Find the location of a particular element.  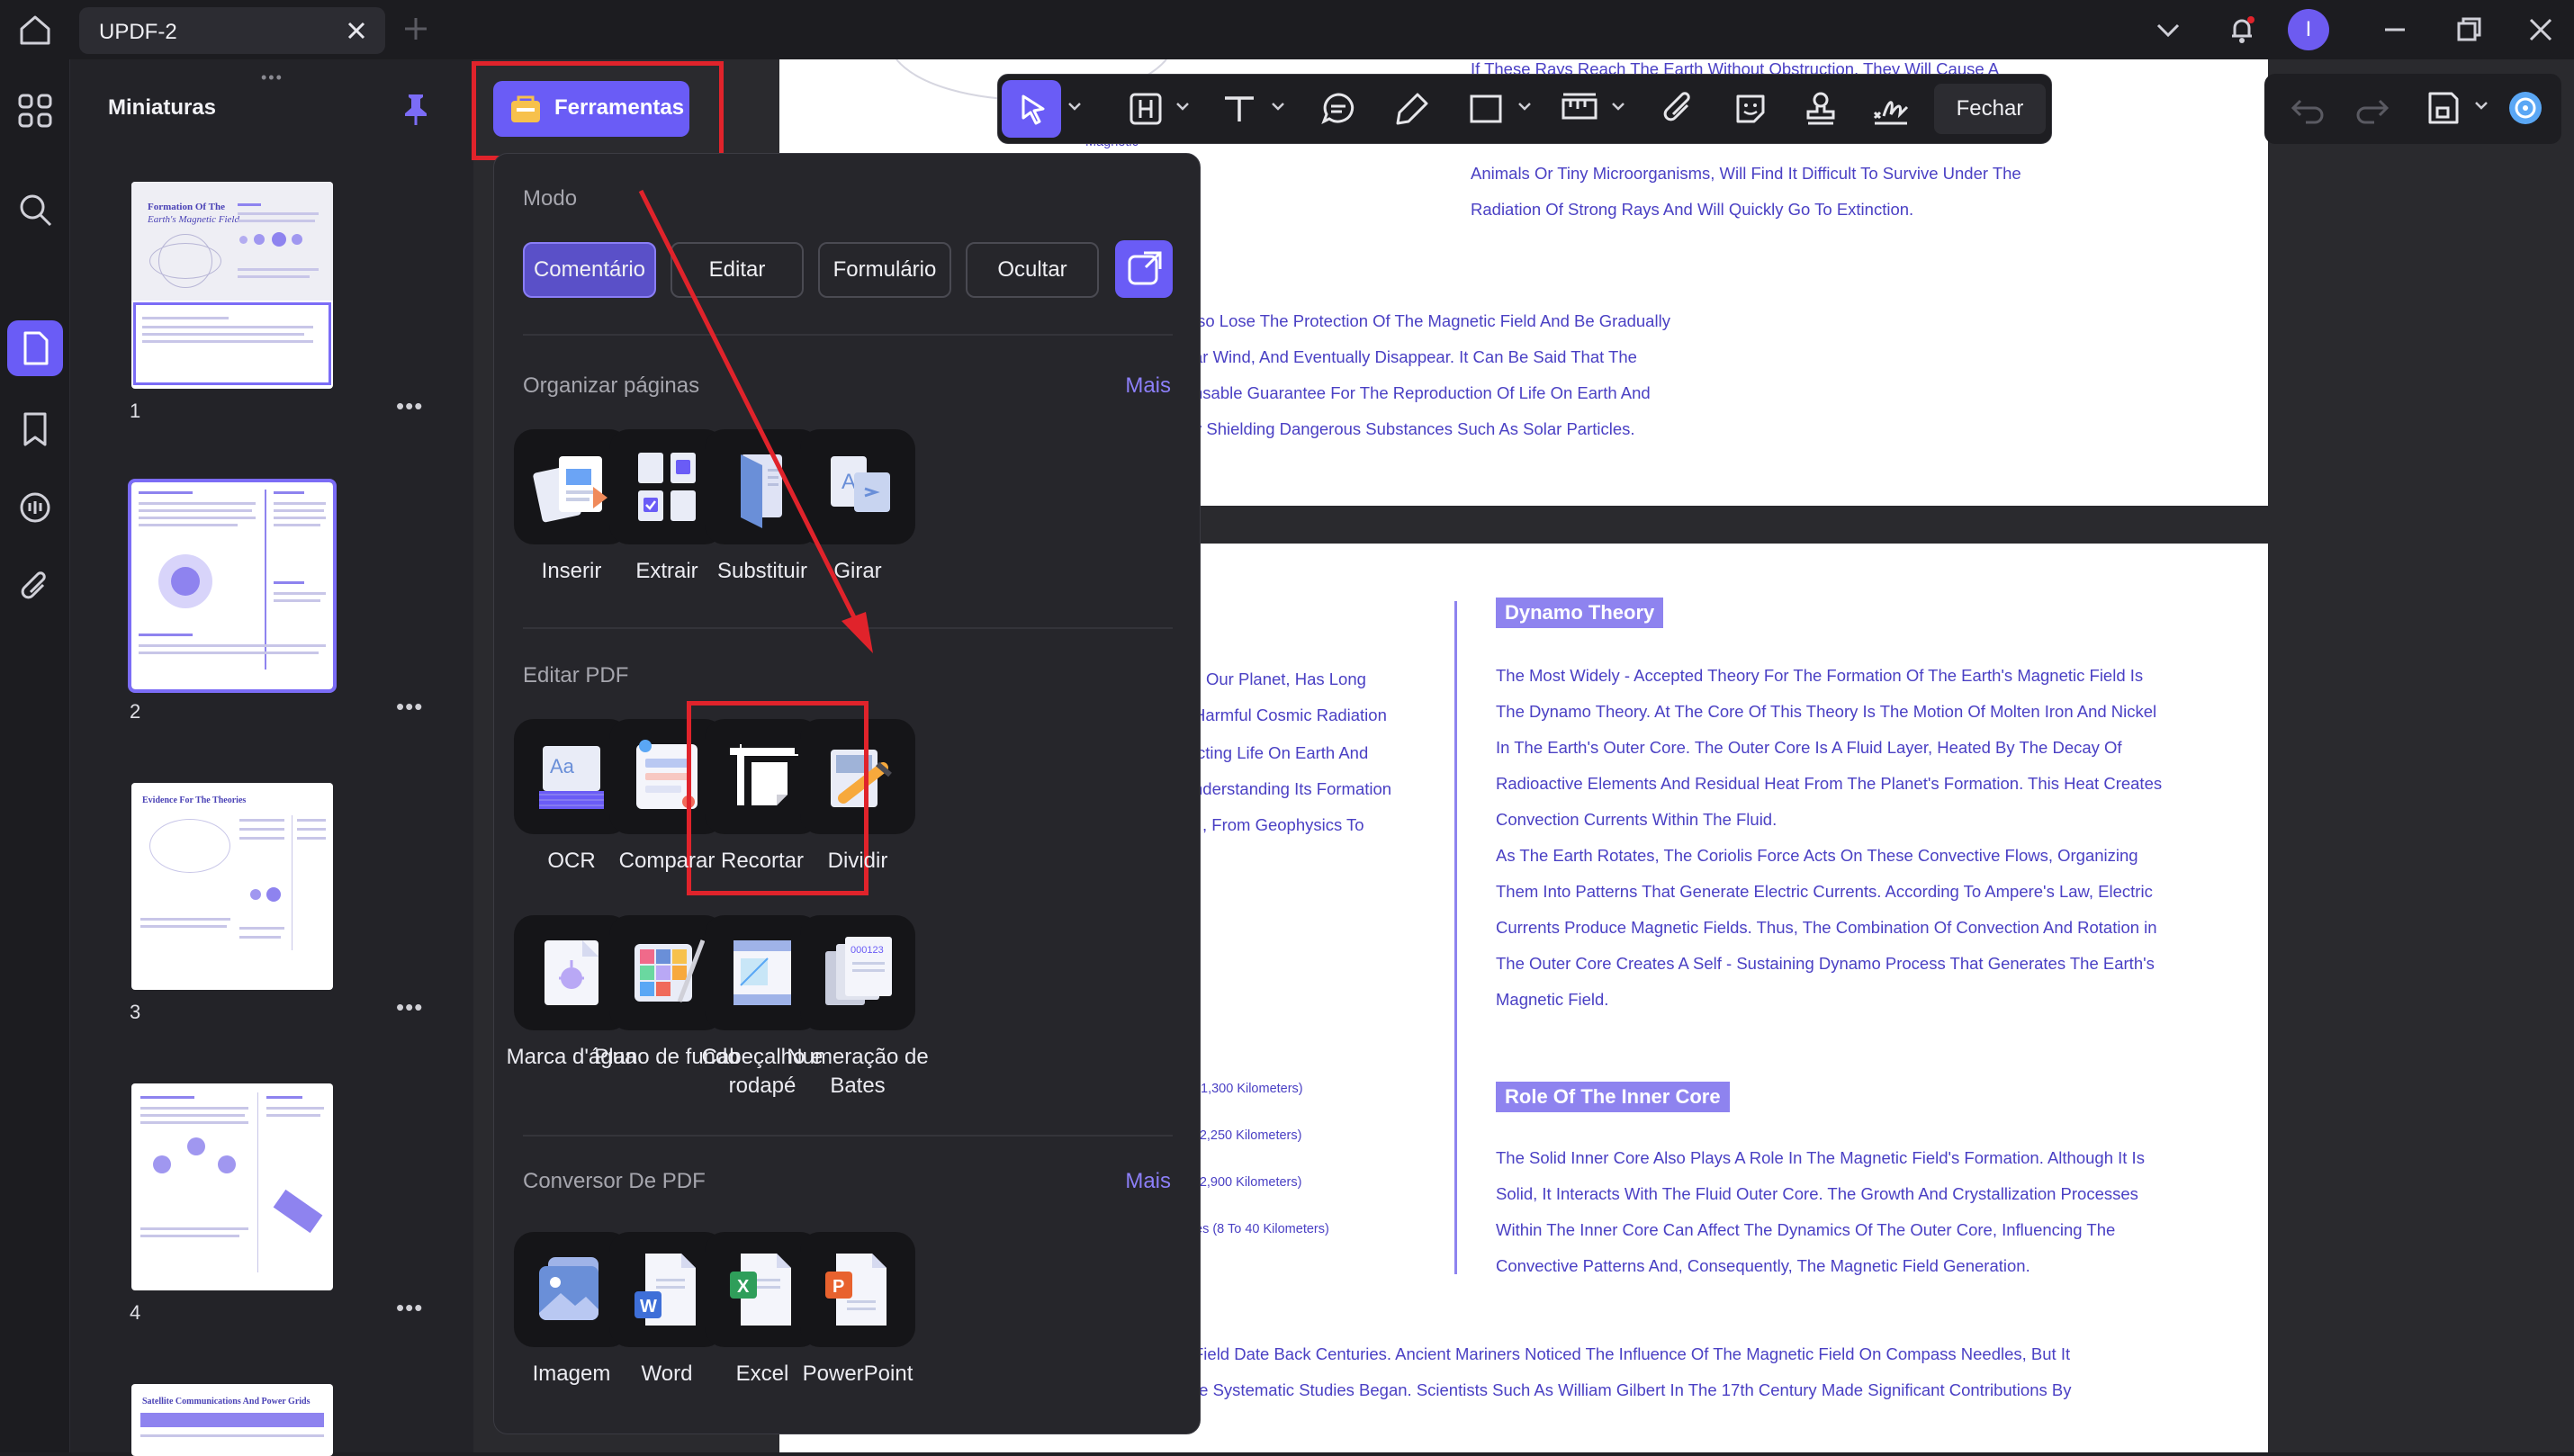

avatar: I is located at coordinates (2308, 29).